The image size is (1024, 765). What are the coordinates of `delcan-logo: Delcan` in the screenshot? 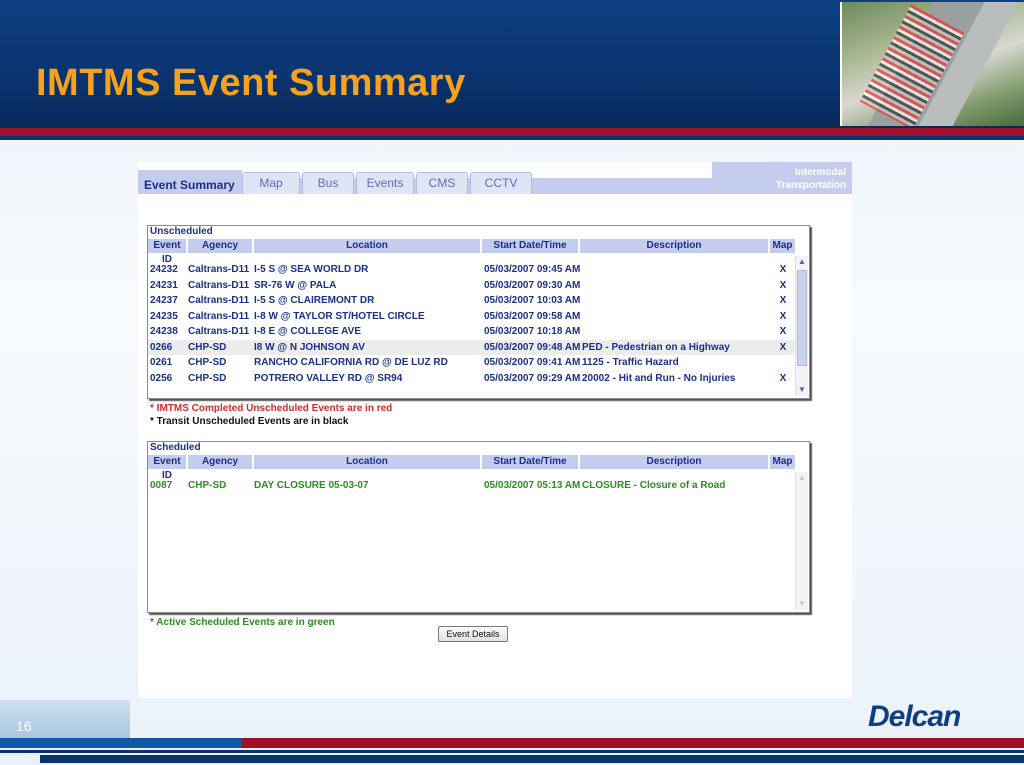 It's located at (914, 717).